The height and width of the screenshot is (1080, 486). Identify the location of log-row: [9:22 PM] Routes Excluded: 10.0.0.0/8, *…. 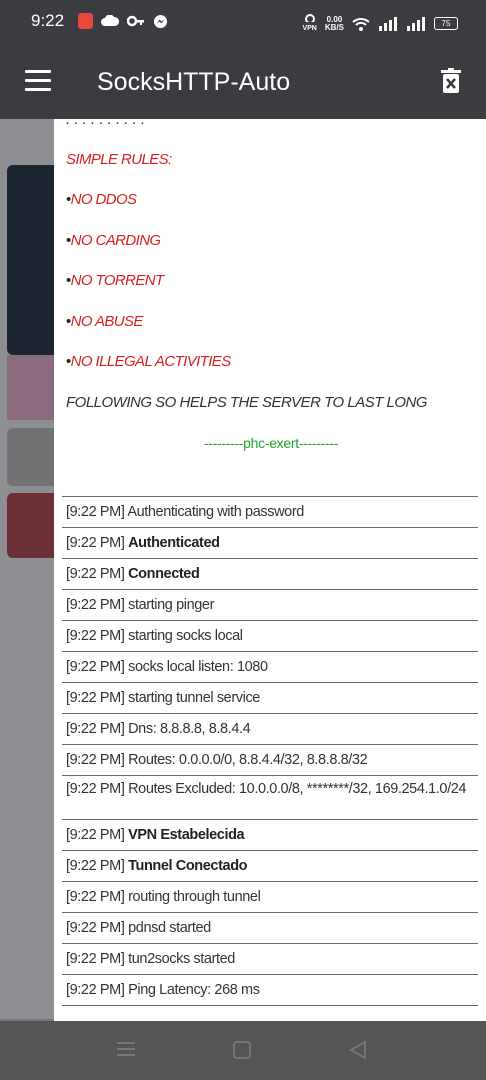
(270, 798).